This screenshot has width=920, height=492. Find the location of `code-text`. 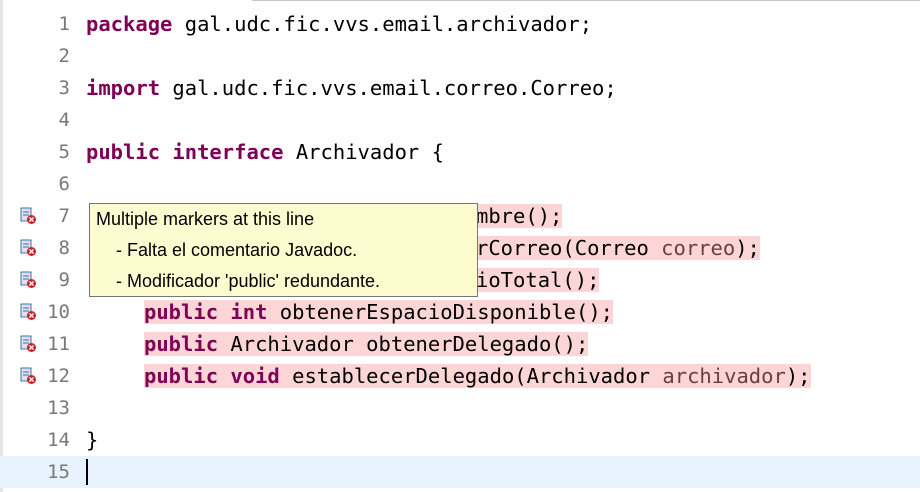

code-text is located at coordinates (87, 472).